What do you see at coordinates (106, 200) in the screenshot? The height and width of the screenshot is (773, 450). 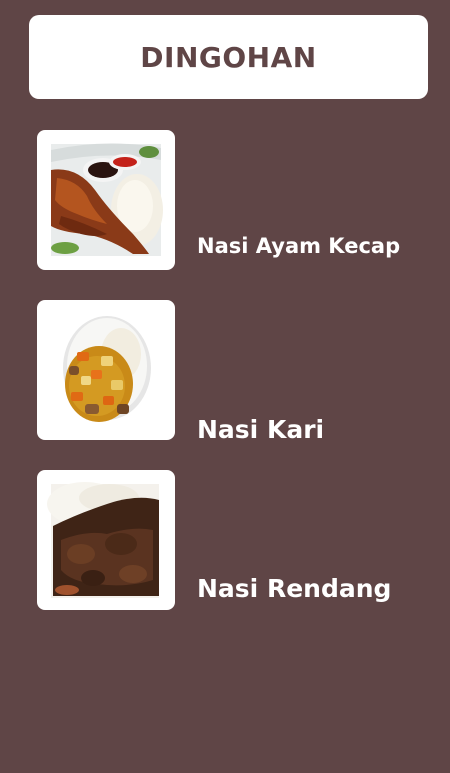 I see `chicken-rice-image` at bounding box center [106, 200].